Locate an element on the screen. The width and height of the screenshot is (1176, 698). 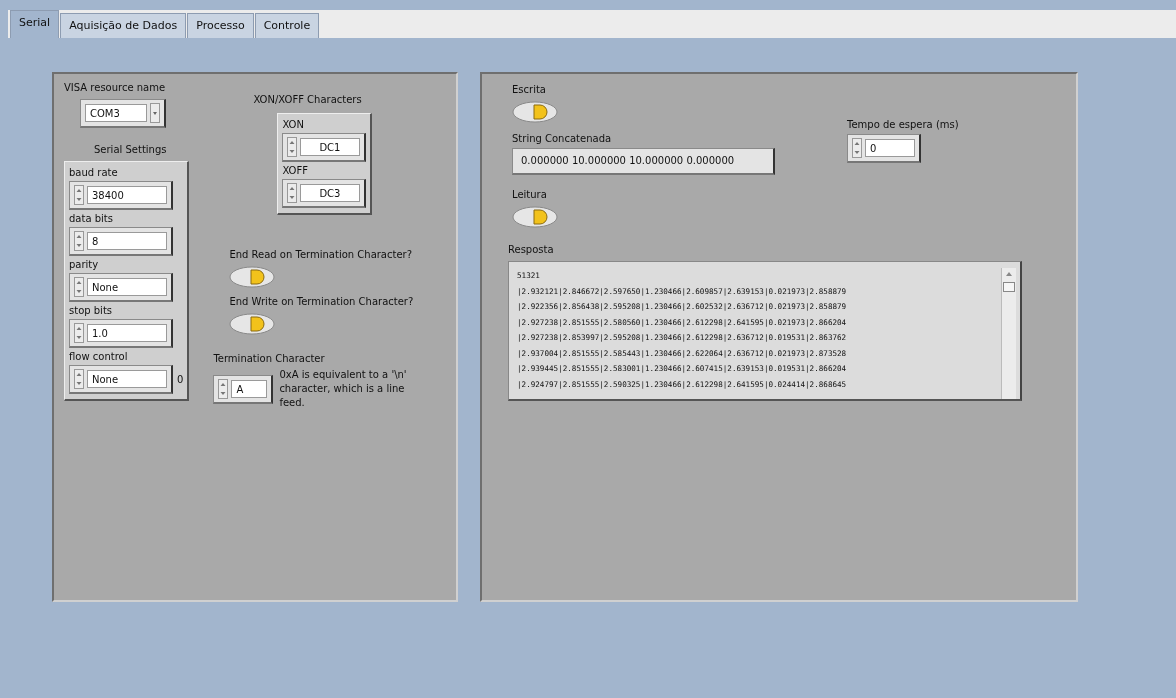
note-text: 0xA is equivalent to a '\n' character, which is a line feed. is located at coordinates (343, 389).